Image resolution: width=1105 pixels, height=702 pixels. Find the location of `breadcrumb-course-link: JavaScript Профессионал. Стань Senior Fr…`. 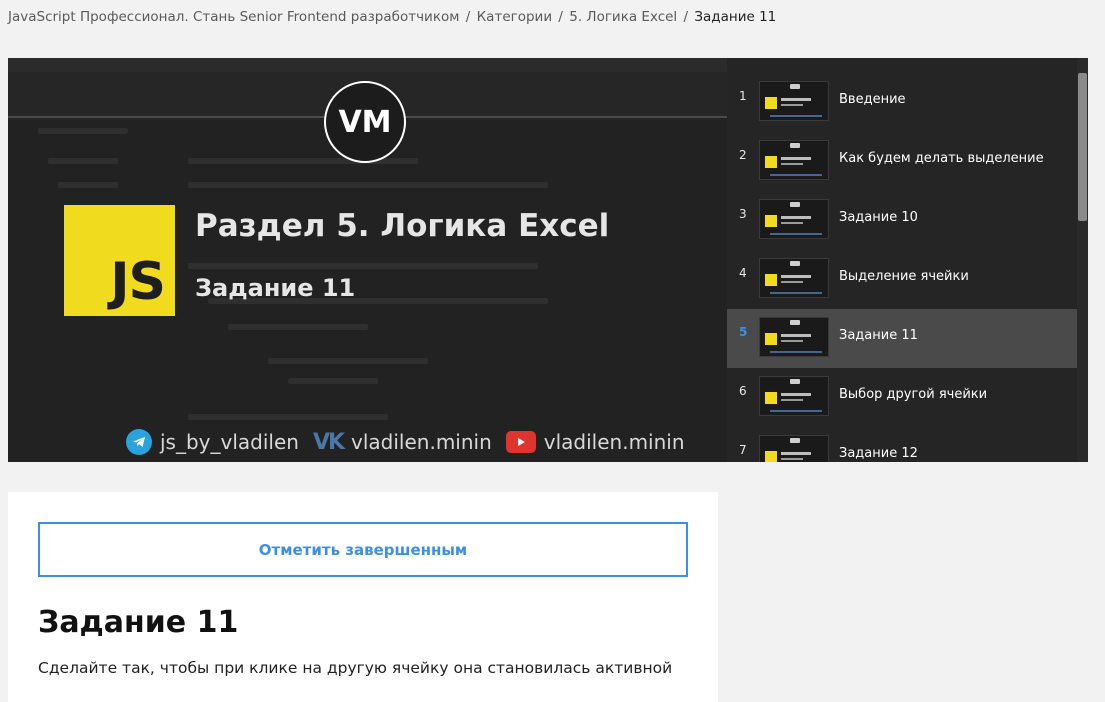

breadcrumb-course-link: JavaScript Профессионал. Стань Senior Fr… is located at coordinates (233, 17).